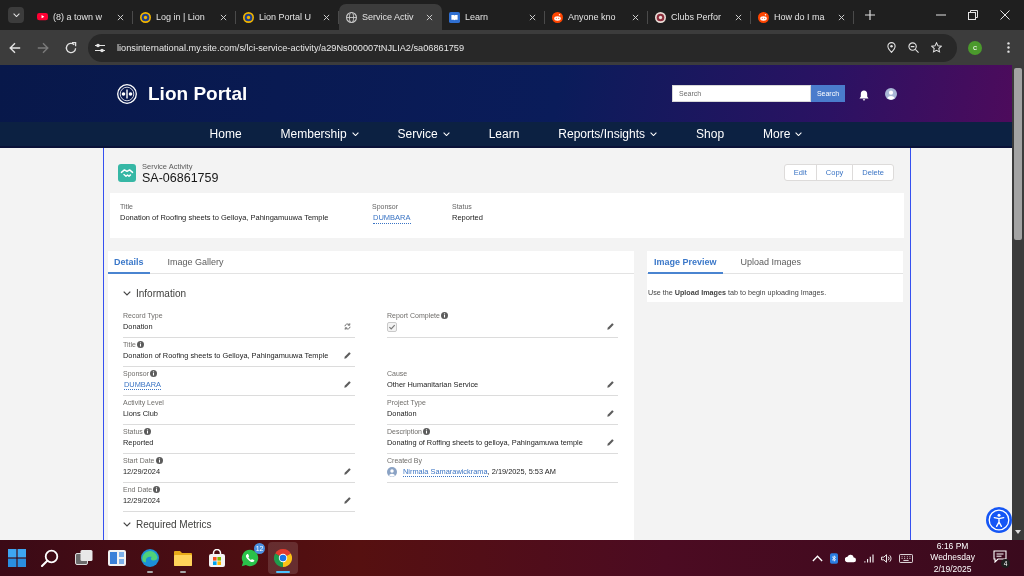 The height and width of the screenshot is (576, 1024). What do you see at coordinates (906, 558) in the screenshot?
I see `keyboard-icon` at bounding box center [906, 558].